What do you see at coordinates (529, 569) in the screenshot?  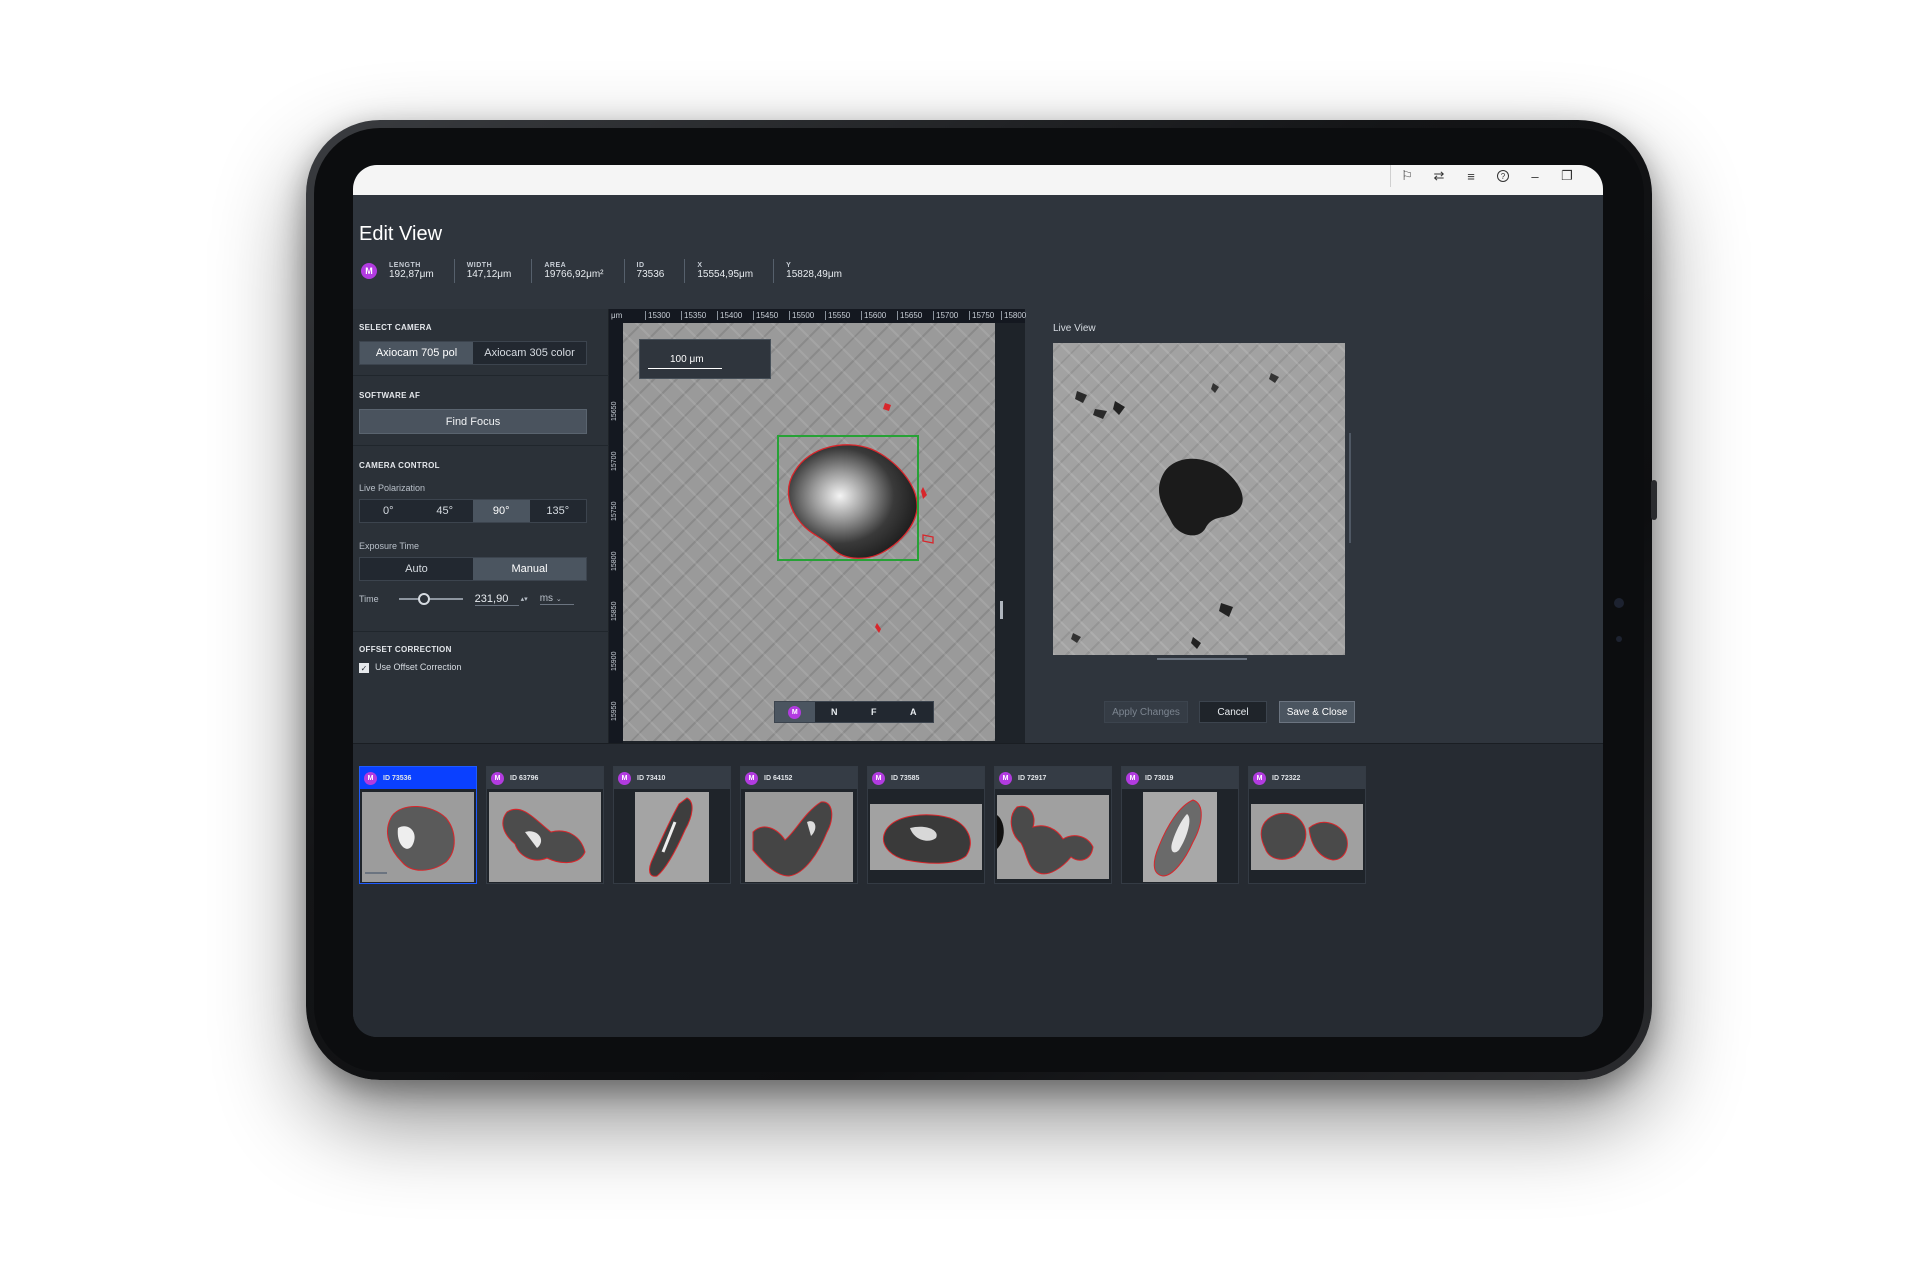 I see `exposure-manual: Manual` at bounding box center [529, 569].